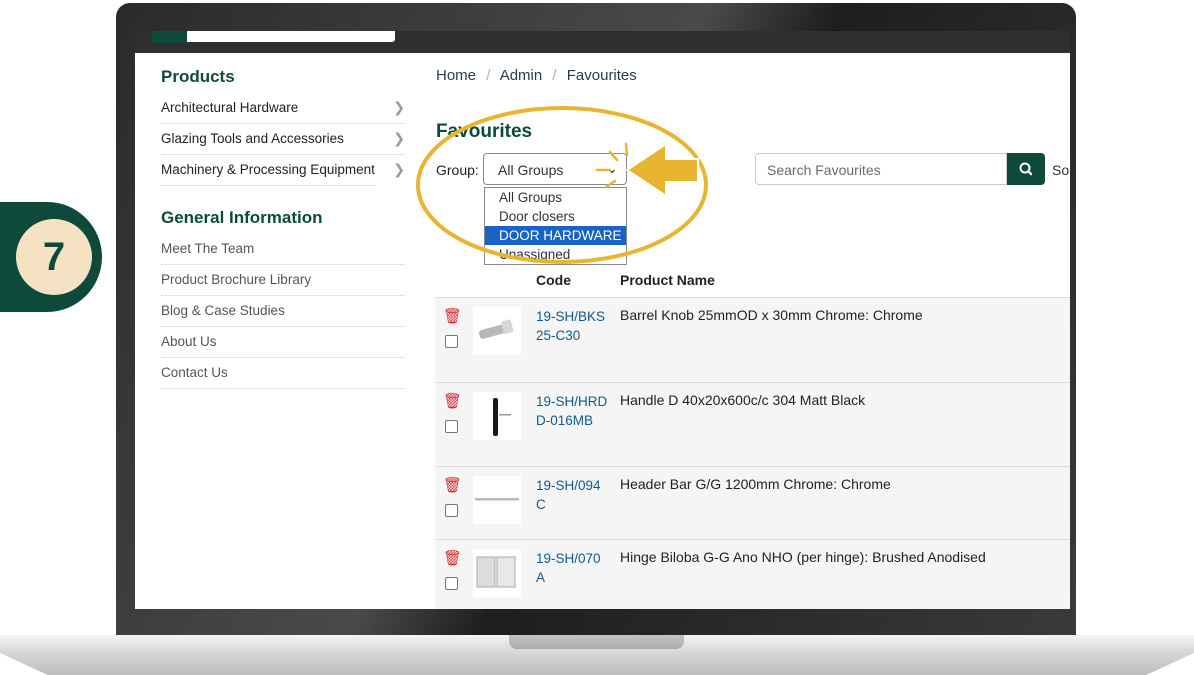 Image resolution: width=1194 pixels, height=675 pixels. What do you see at coordinates (169, 37) in the screenshot?
I see `top-search-button` at bounding box center [169, 37].